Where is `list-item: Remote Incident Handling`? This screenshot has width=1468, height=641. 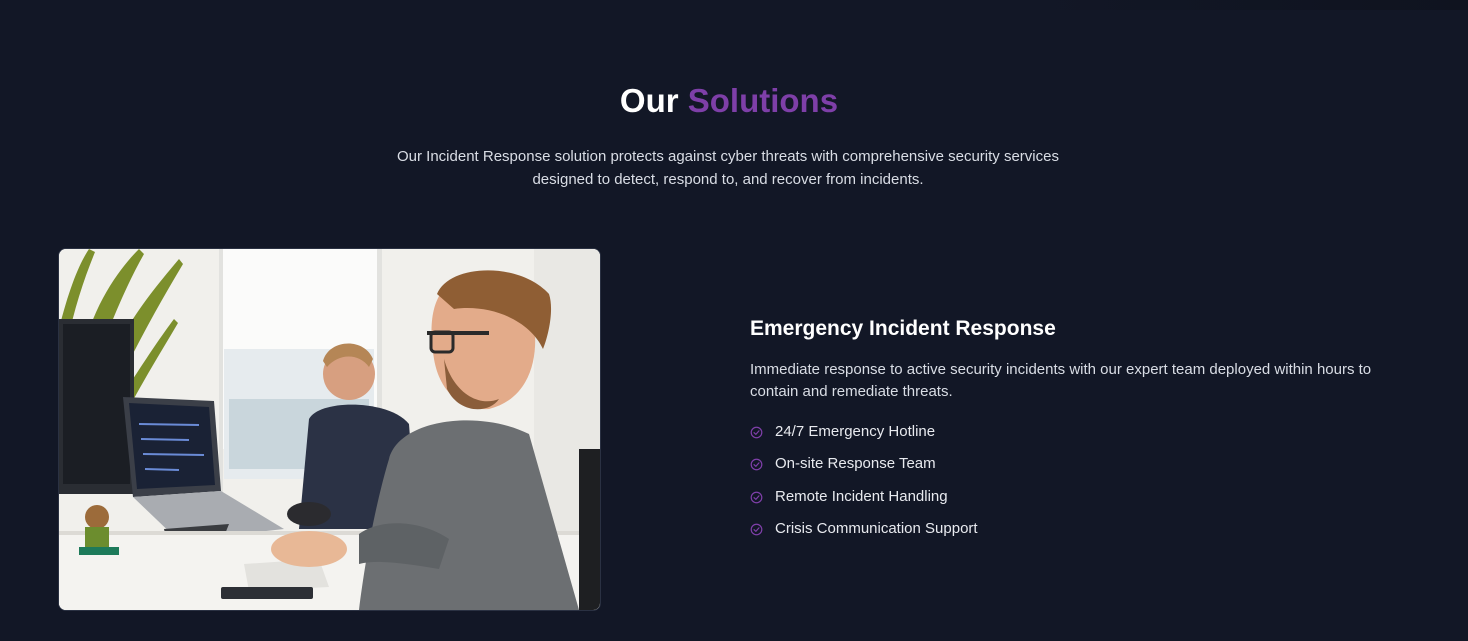 list-item: Remote Incident Handling is located at coordinates (864, 504).